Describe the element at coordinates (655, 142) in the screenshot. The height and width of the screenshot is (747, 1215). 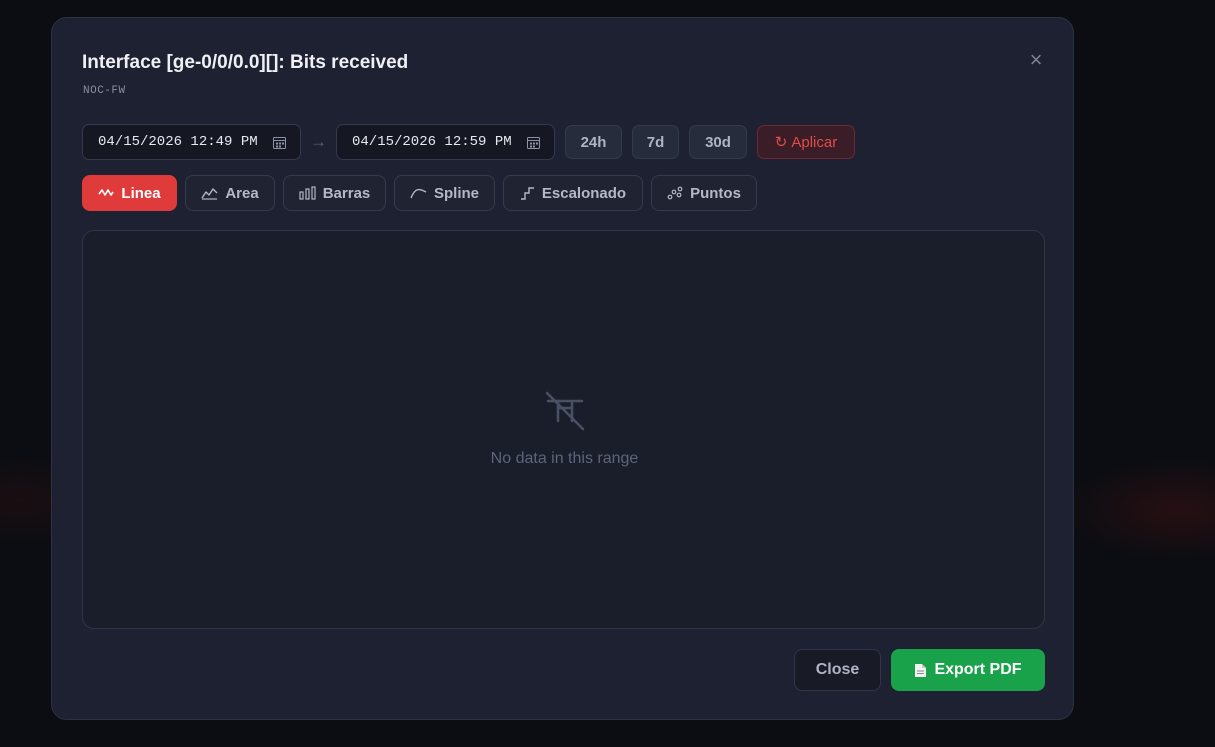
I see `preset-7d-button: 7d` at that location.